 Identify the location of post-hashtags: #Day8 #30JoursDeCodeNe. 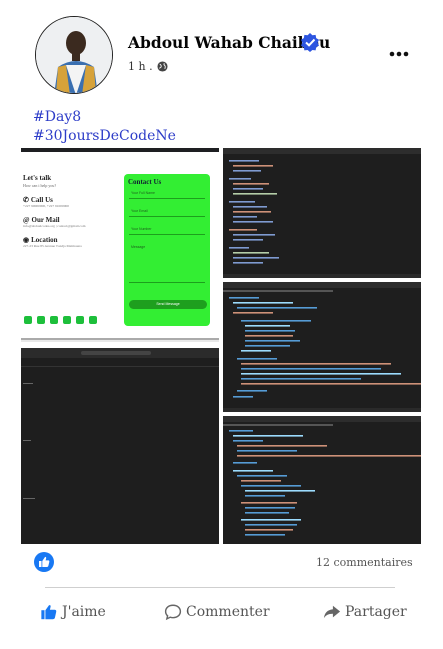
(104, 127).